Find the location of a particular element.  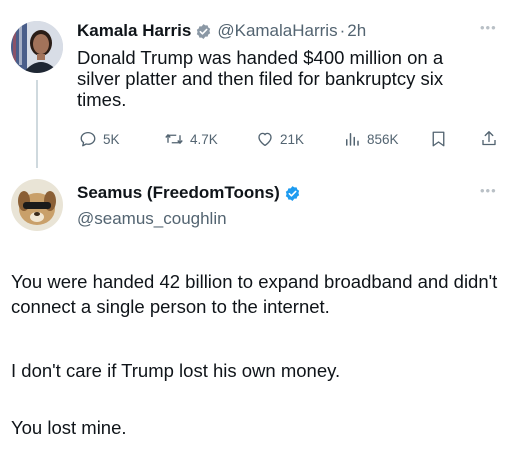

heart-icon is located at coordinates (265, 139).